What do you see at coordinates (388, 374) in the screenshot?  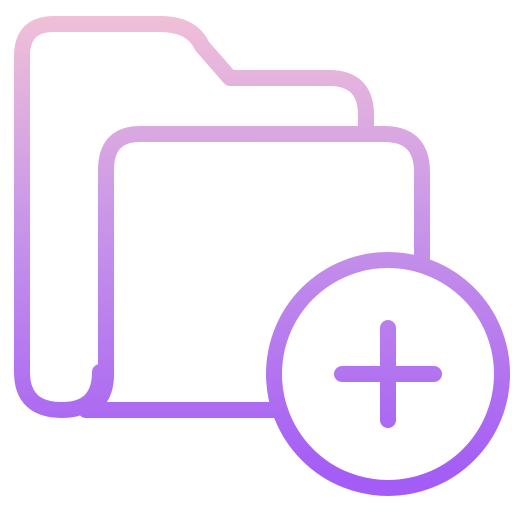 I see `plus-icon` at bounding box center [388, 374].